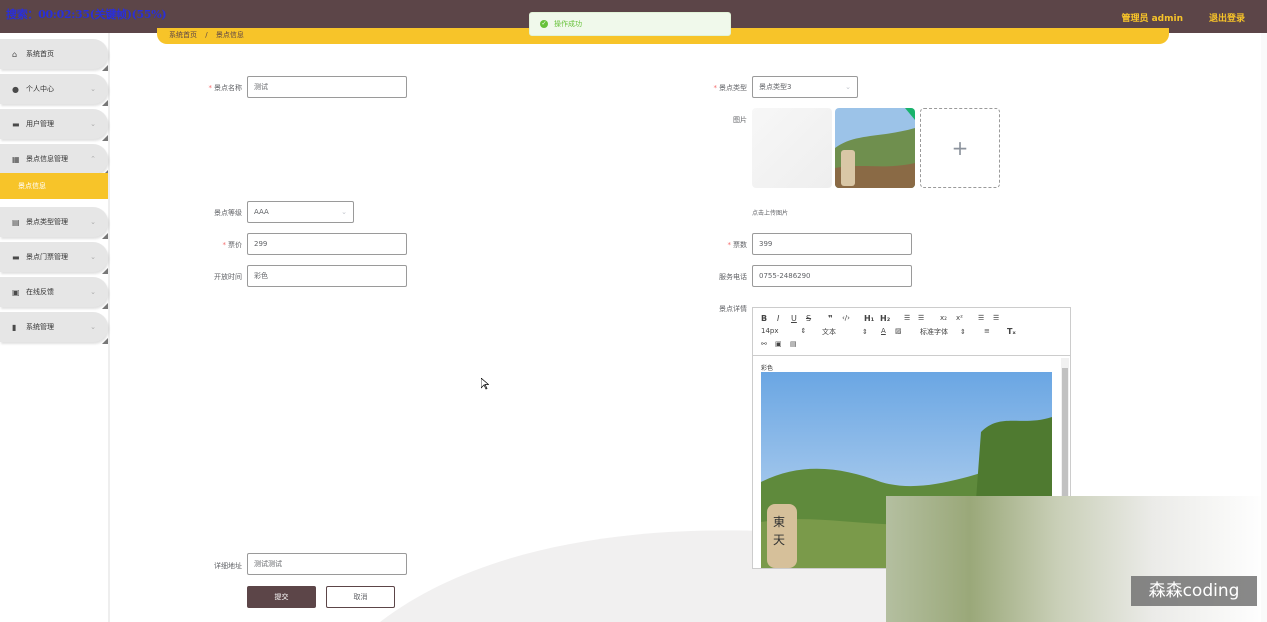 The height and width of the screenshot is (622, 1267). What do you see at coordinates (733, 277) in the screenshot?
I see `phone-label: 服务电话` at bounding box center [733, 277].